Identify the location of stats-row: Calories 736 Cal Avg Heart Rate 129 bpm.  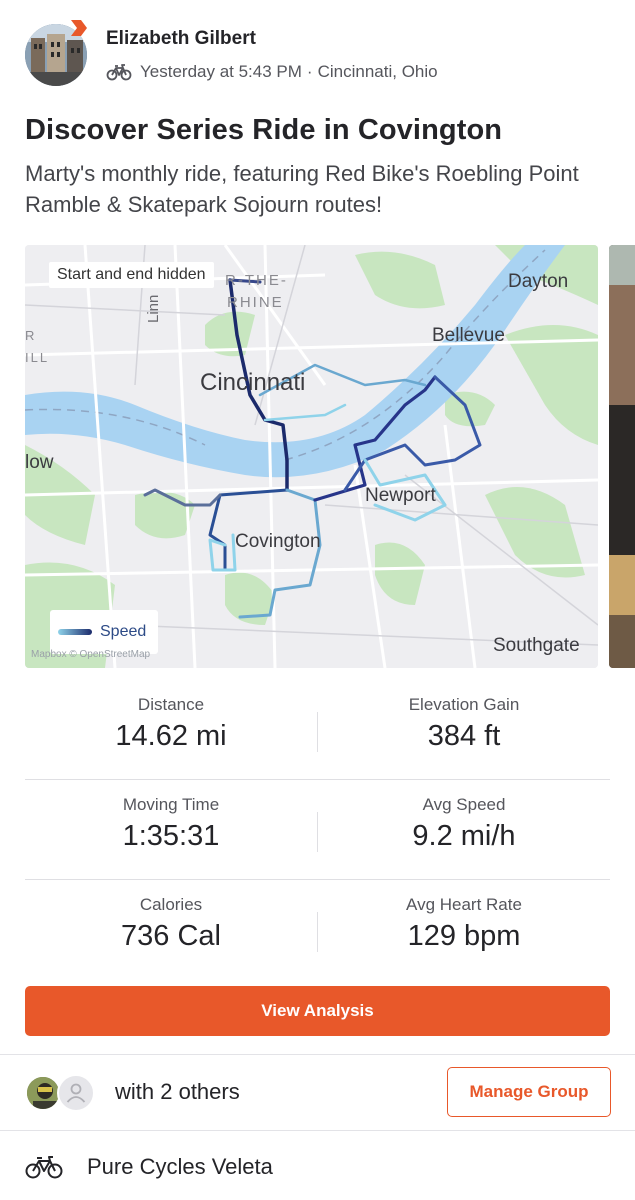
(317, 930).